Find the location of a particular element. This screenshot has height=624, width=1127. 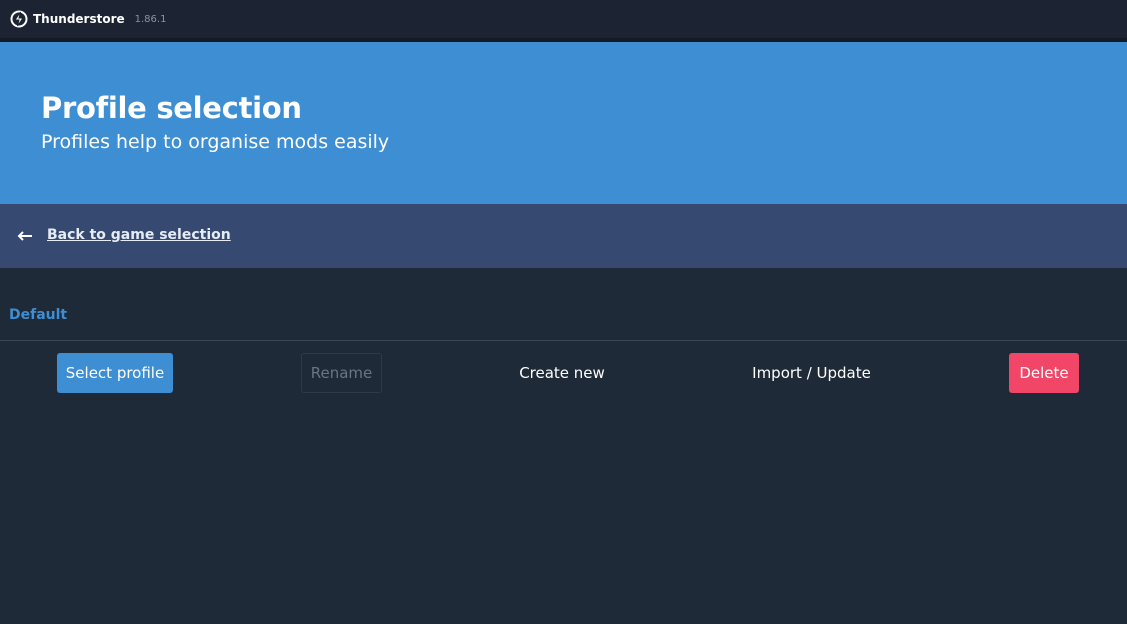

page-subtitle: Profiles help to organise mods easily is located at coordinates (215, 142).